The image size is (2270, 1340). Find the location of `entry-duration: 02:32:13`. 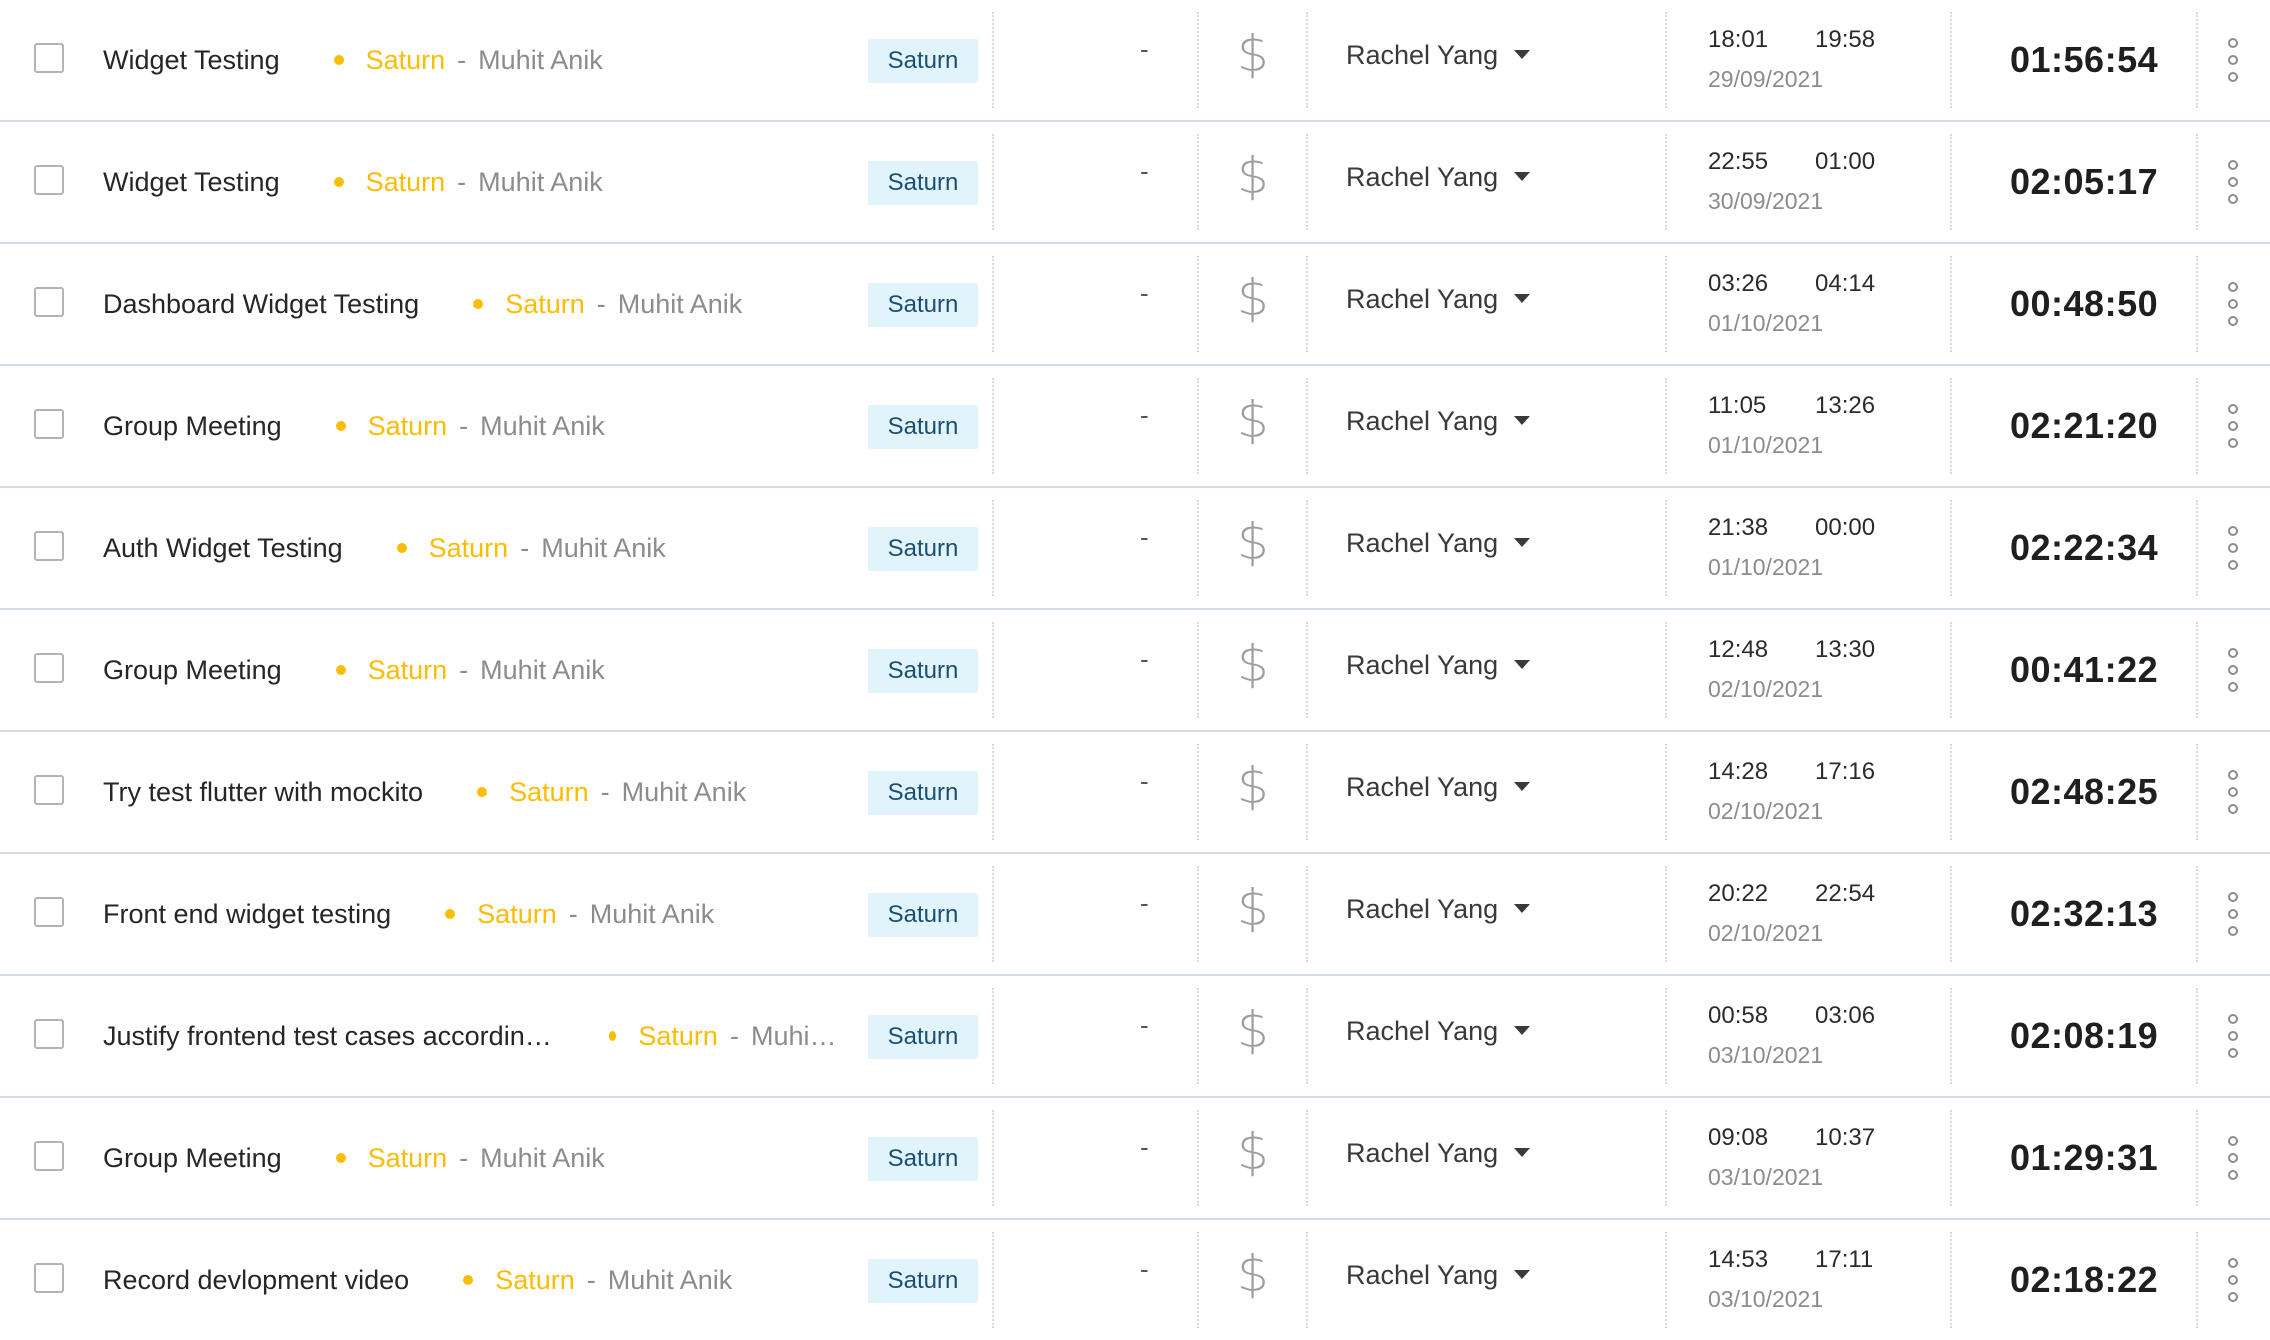

entry-duration: 02:32:13 is located at coordinates (2084, 914).